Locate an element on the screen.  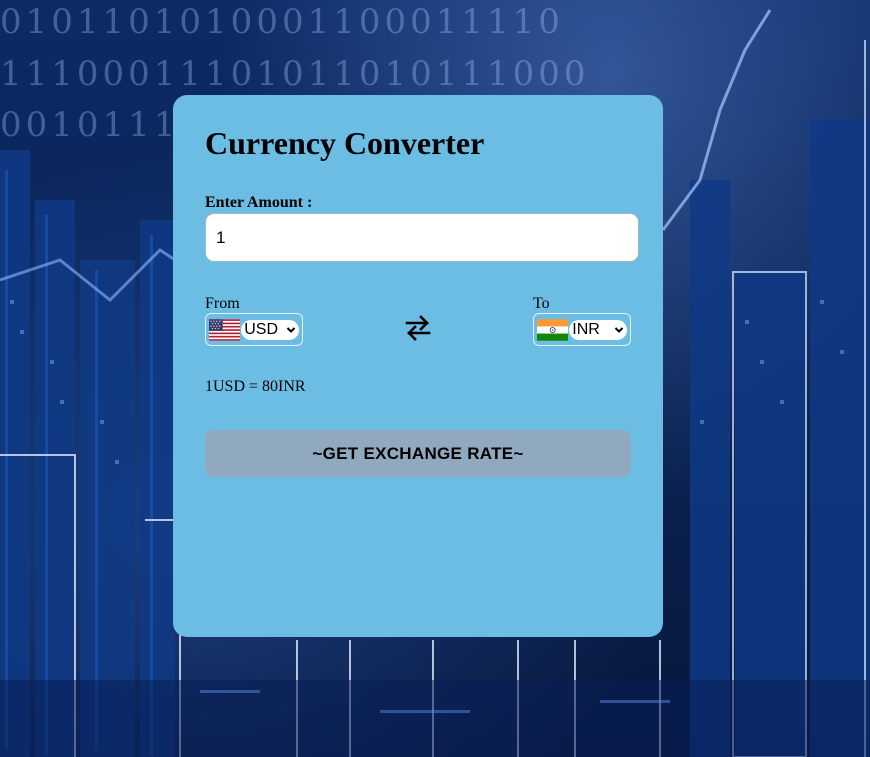
india-flag-icon is located at coordinates (553, 329).